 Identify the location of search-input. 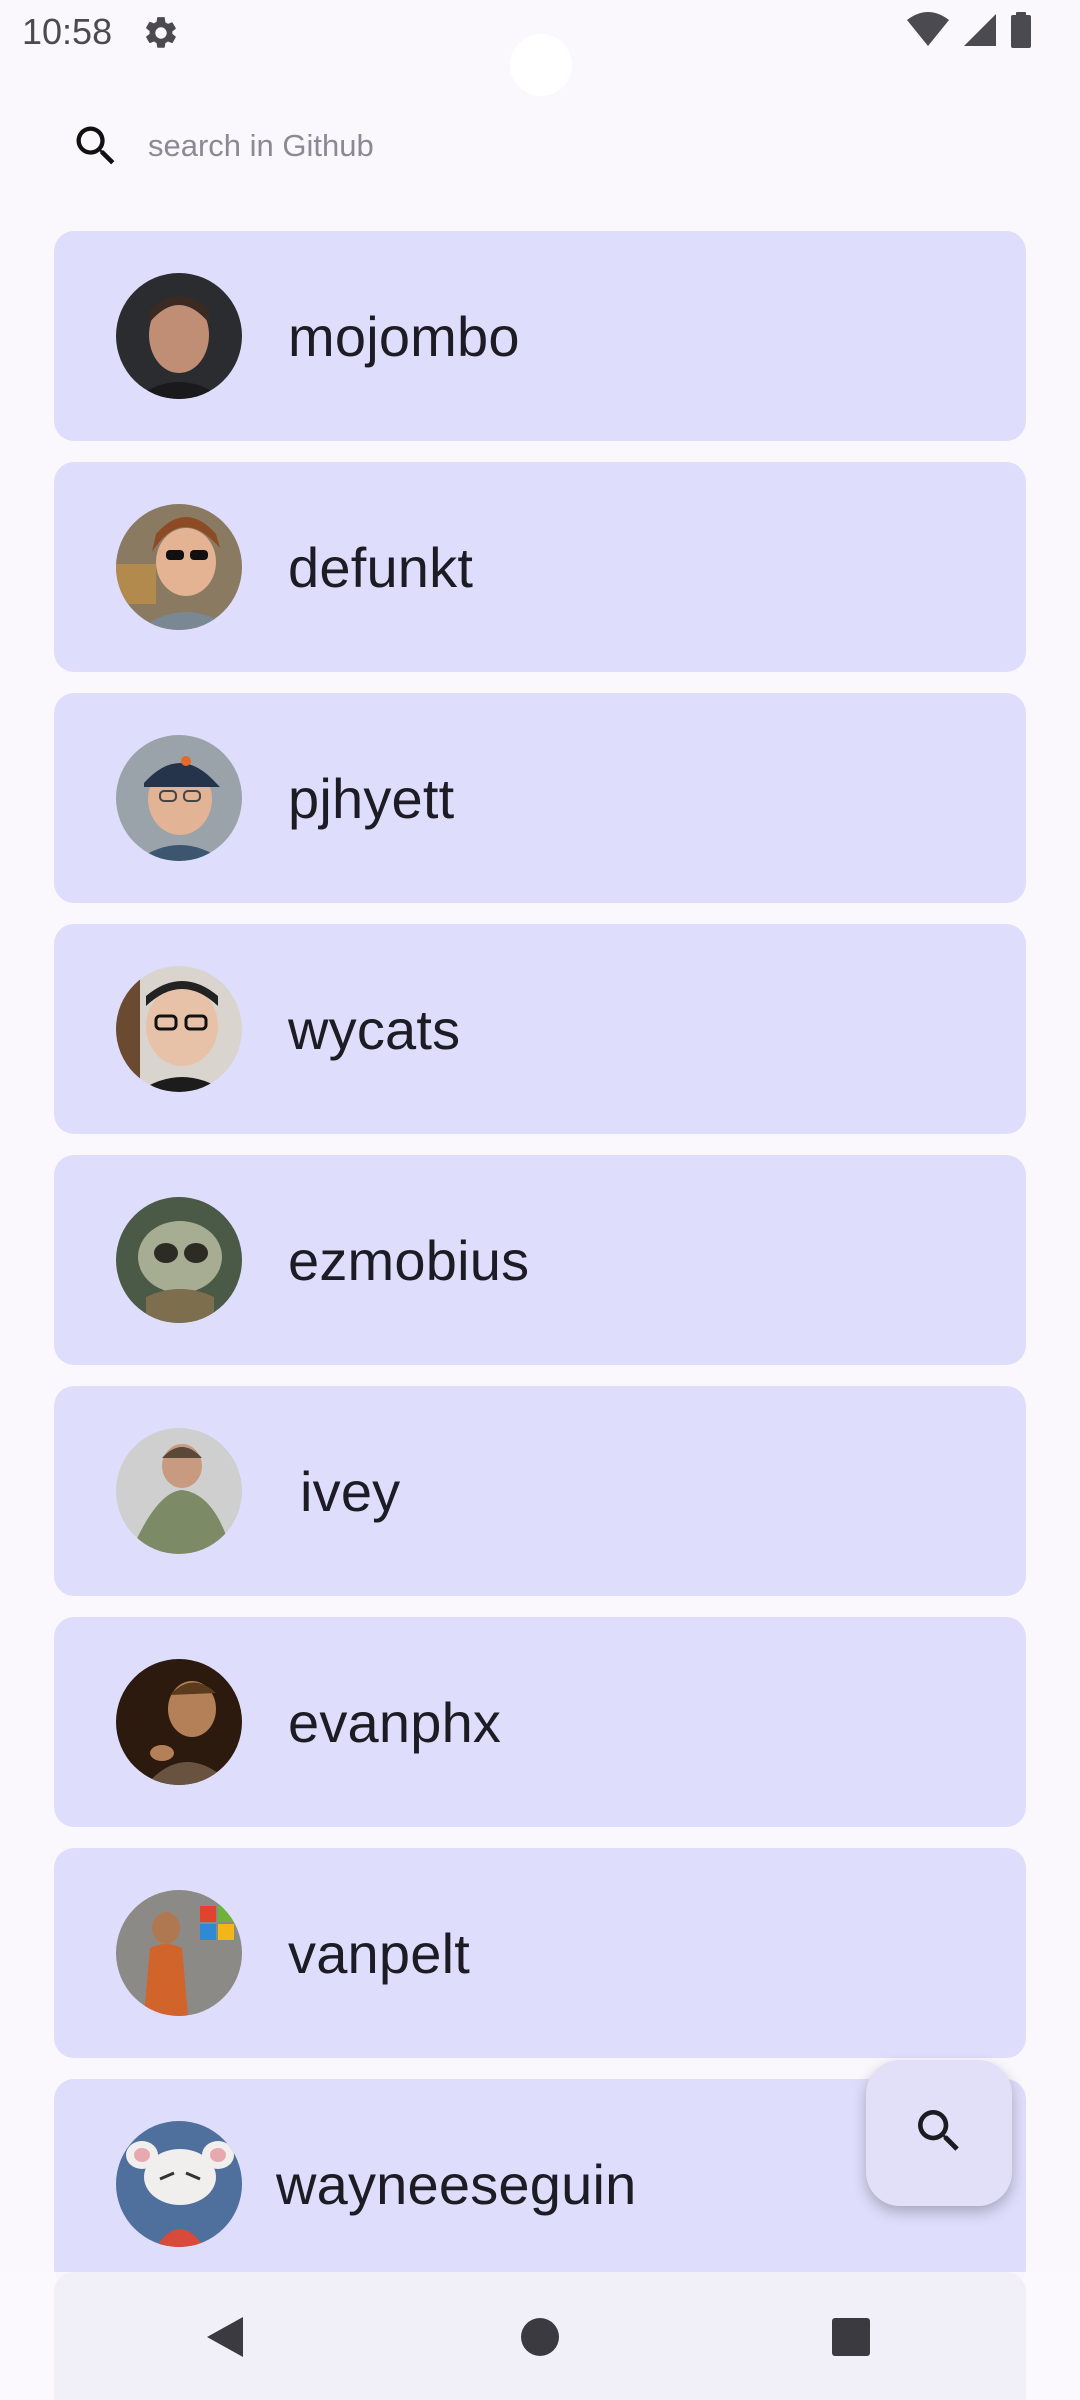
(498, 146).